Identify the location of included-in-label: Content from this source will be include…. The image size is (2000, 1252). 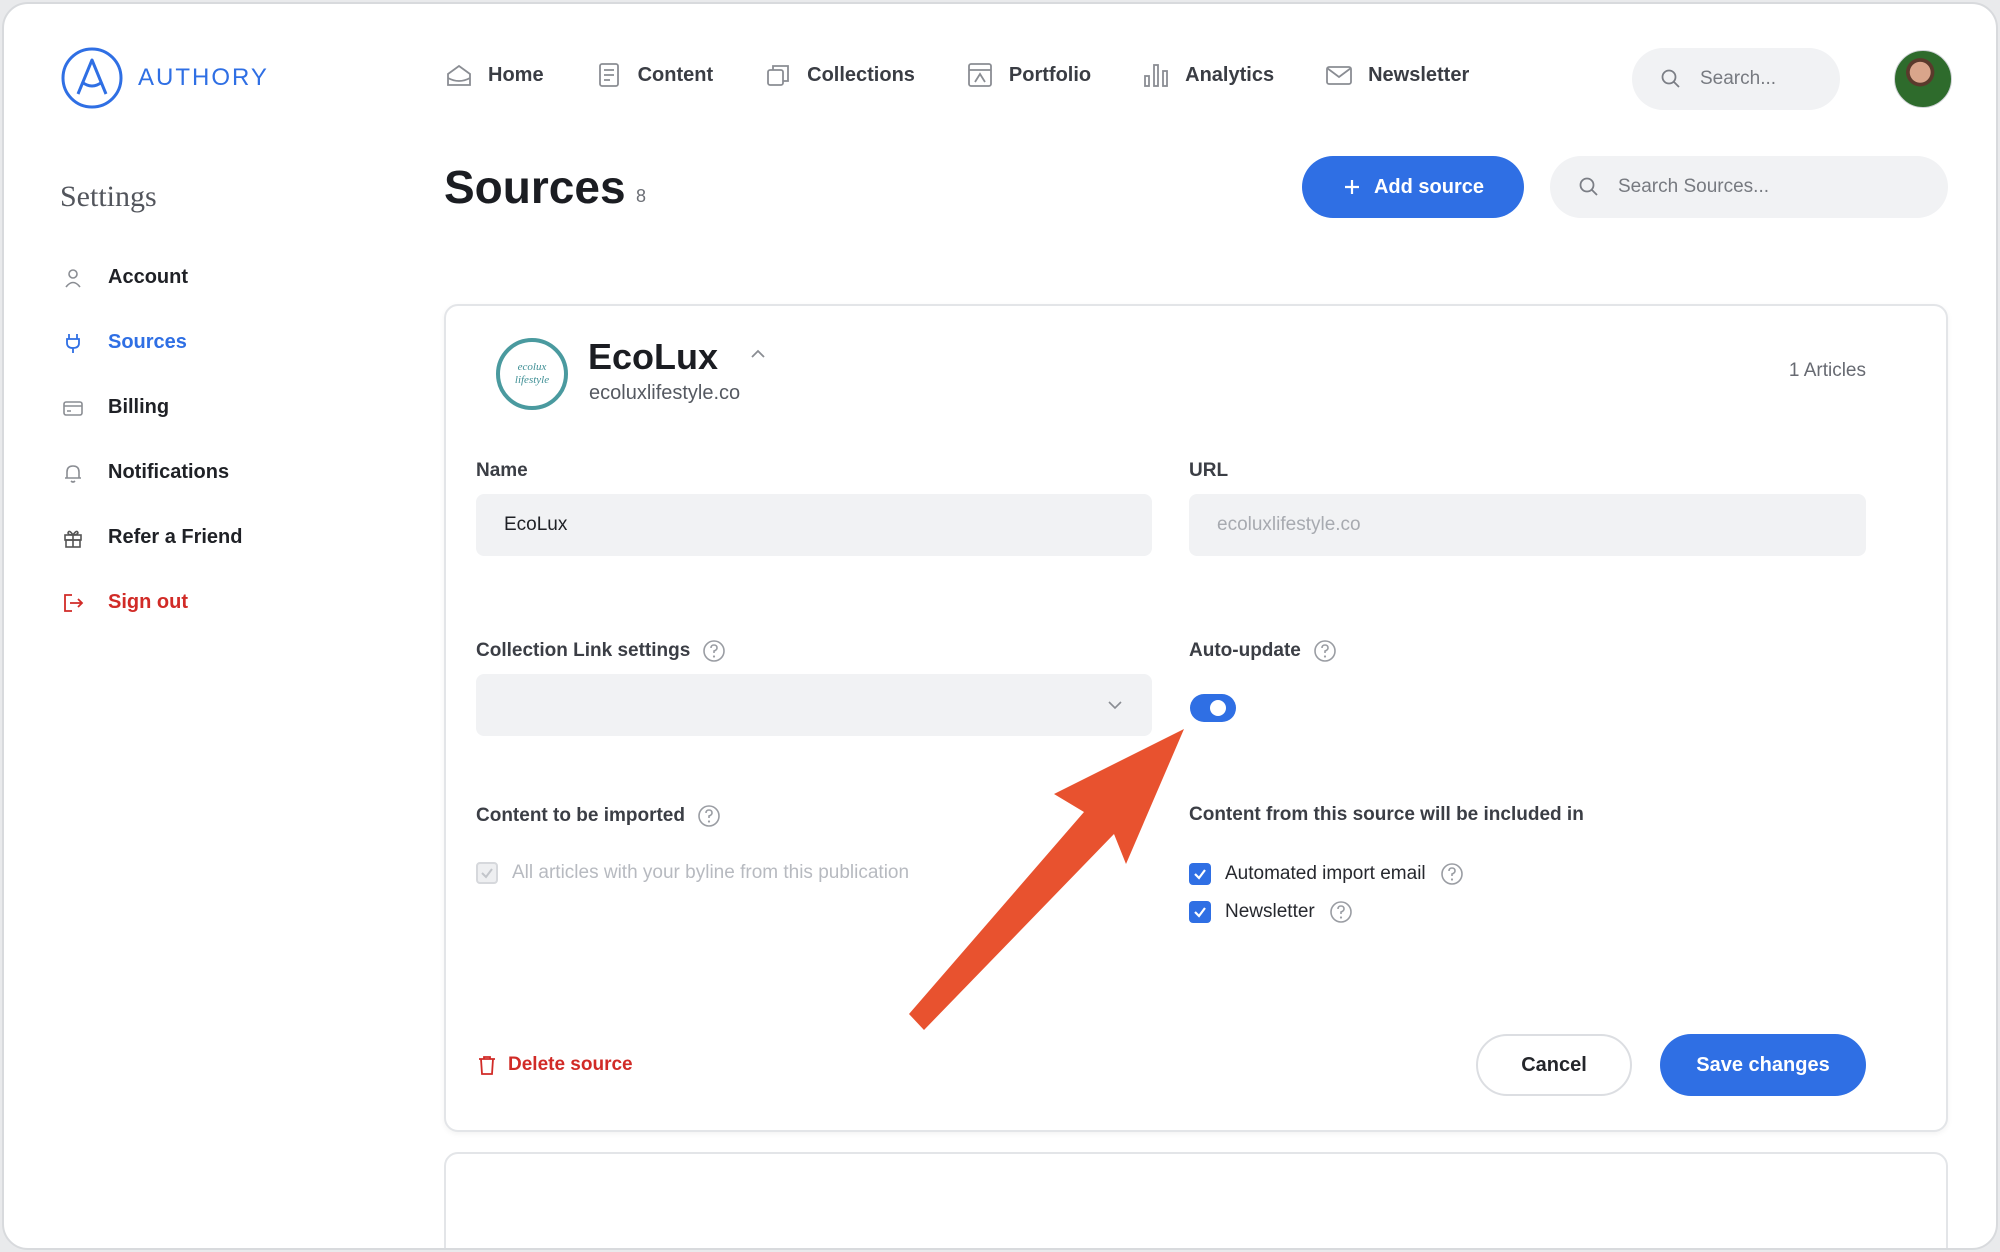
(1386, 815).